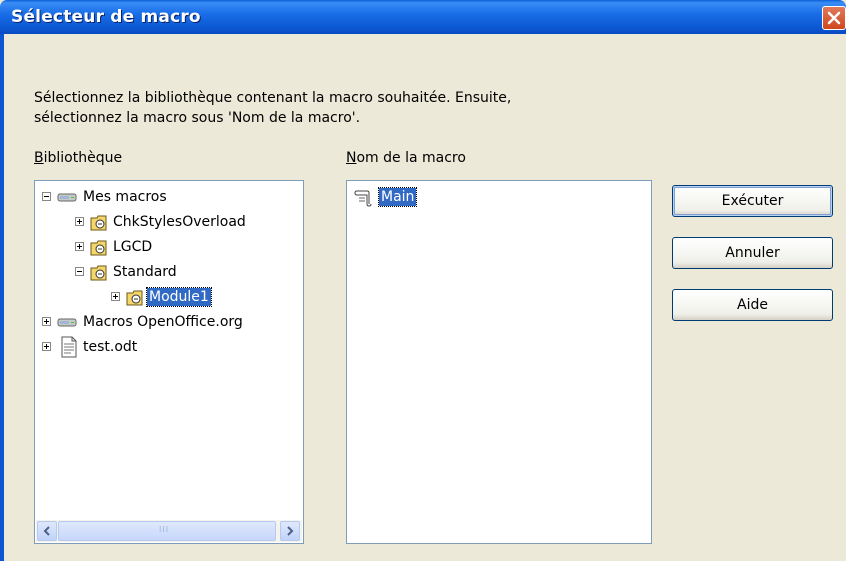 The height and width of the screenshot is (561, 846). What do you see at coordinates (125, 197) in the screenshot?
I see `tree-item-label: Mes macros` at bounding box center [125, 197].